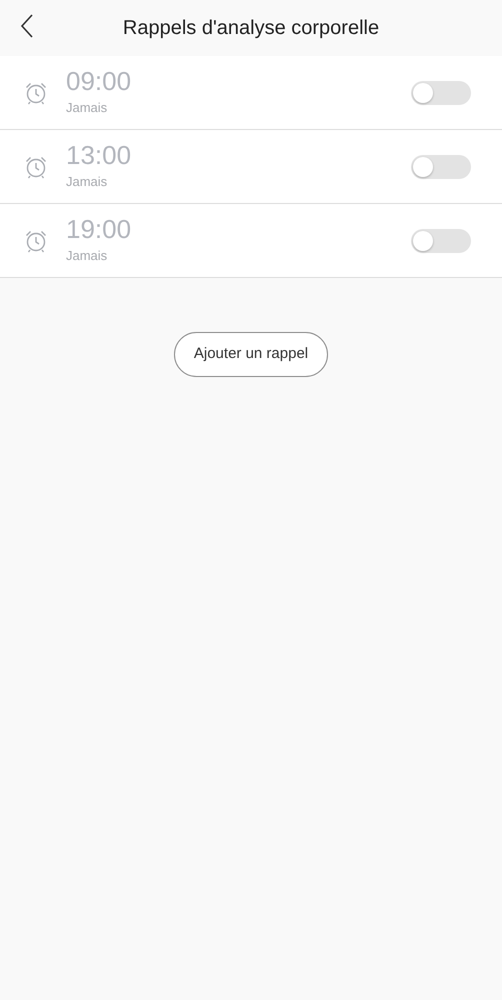  What do you see at coordinates (99, 81) in the screenshot?
I see `reminder-time: 09:00` at bounding box center [99, 81].